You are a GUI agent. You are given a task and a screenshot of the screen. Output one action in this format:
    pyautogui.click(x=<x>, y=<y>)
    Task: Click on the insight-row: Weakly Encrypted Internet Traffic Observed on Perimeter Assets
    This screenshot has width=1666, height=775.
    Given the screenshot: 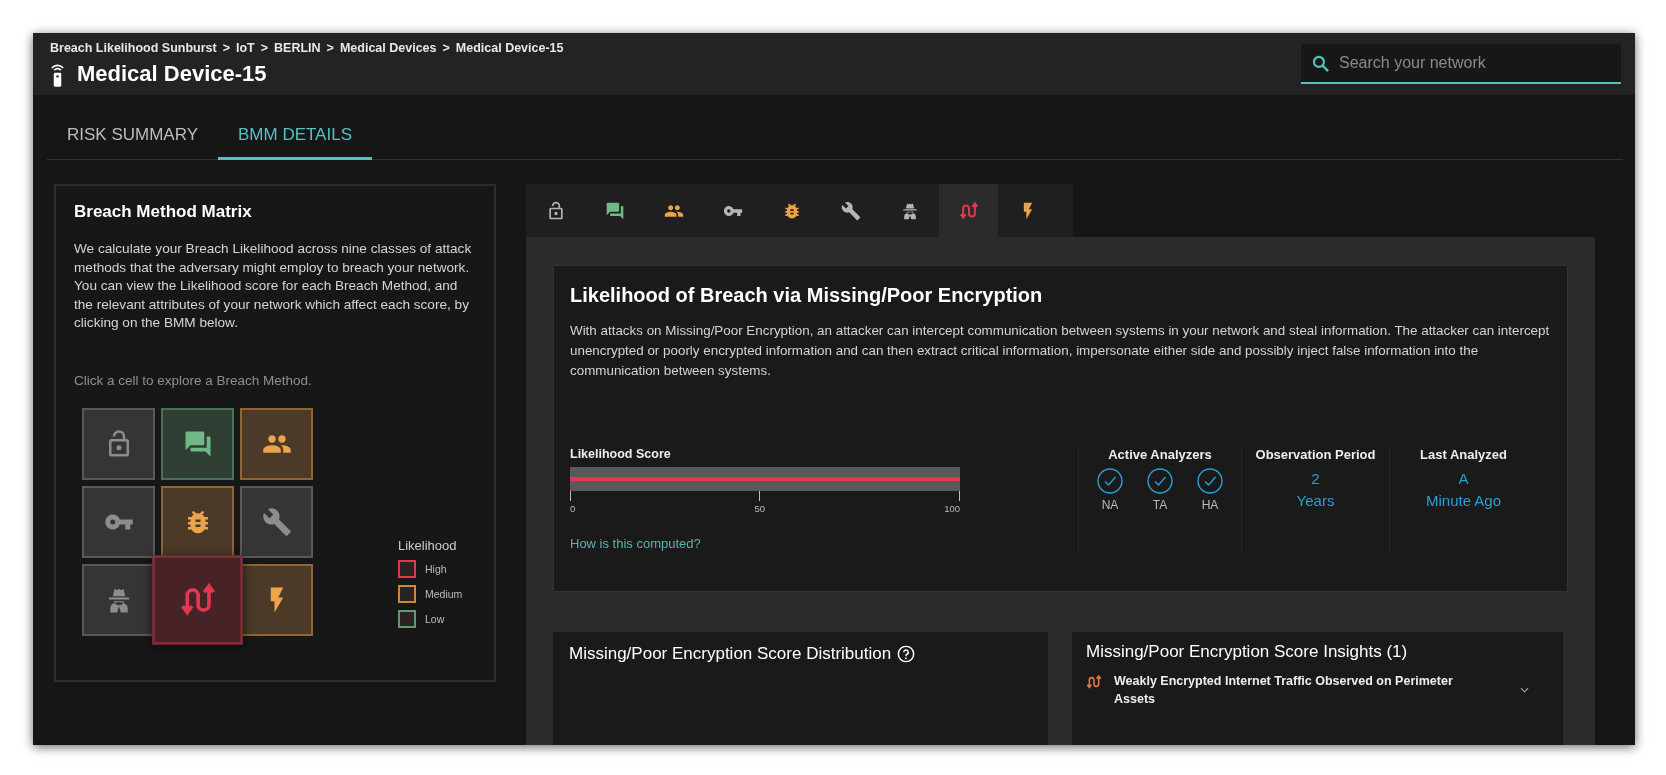 What is the action you would take?
    pyautogui.click(x=1317, y=690)
    